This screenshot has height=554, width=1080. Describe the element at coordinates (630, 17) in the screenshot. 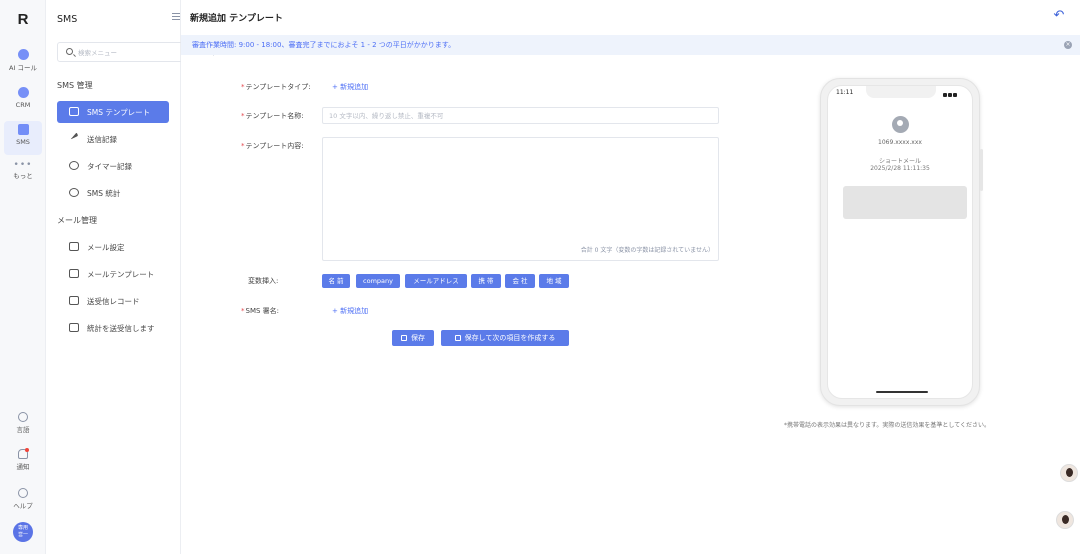

I see `top-header: 新規追加 テンプレート ↶` at that location.